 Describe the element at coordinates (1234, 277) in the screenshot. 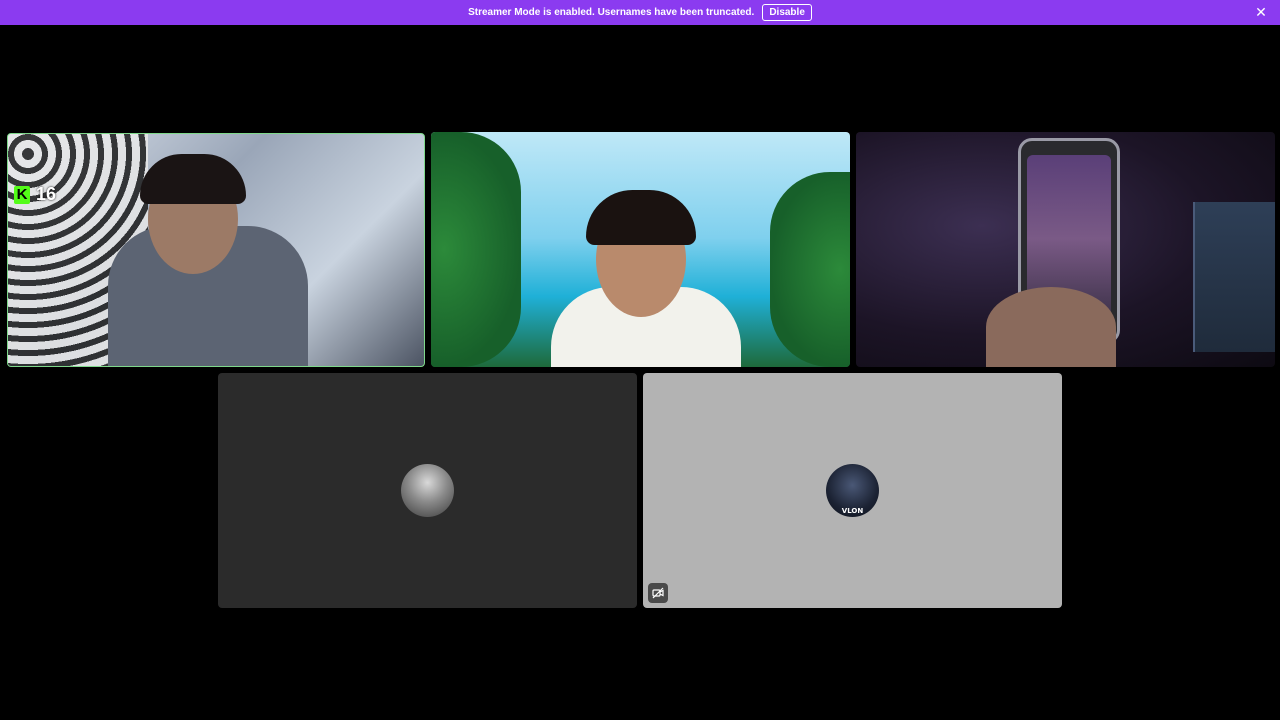

I see `background-monitor` at that location.